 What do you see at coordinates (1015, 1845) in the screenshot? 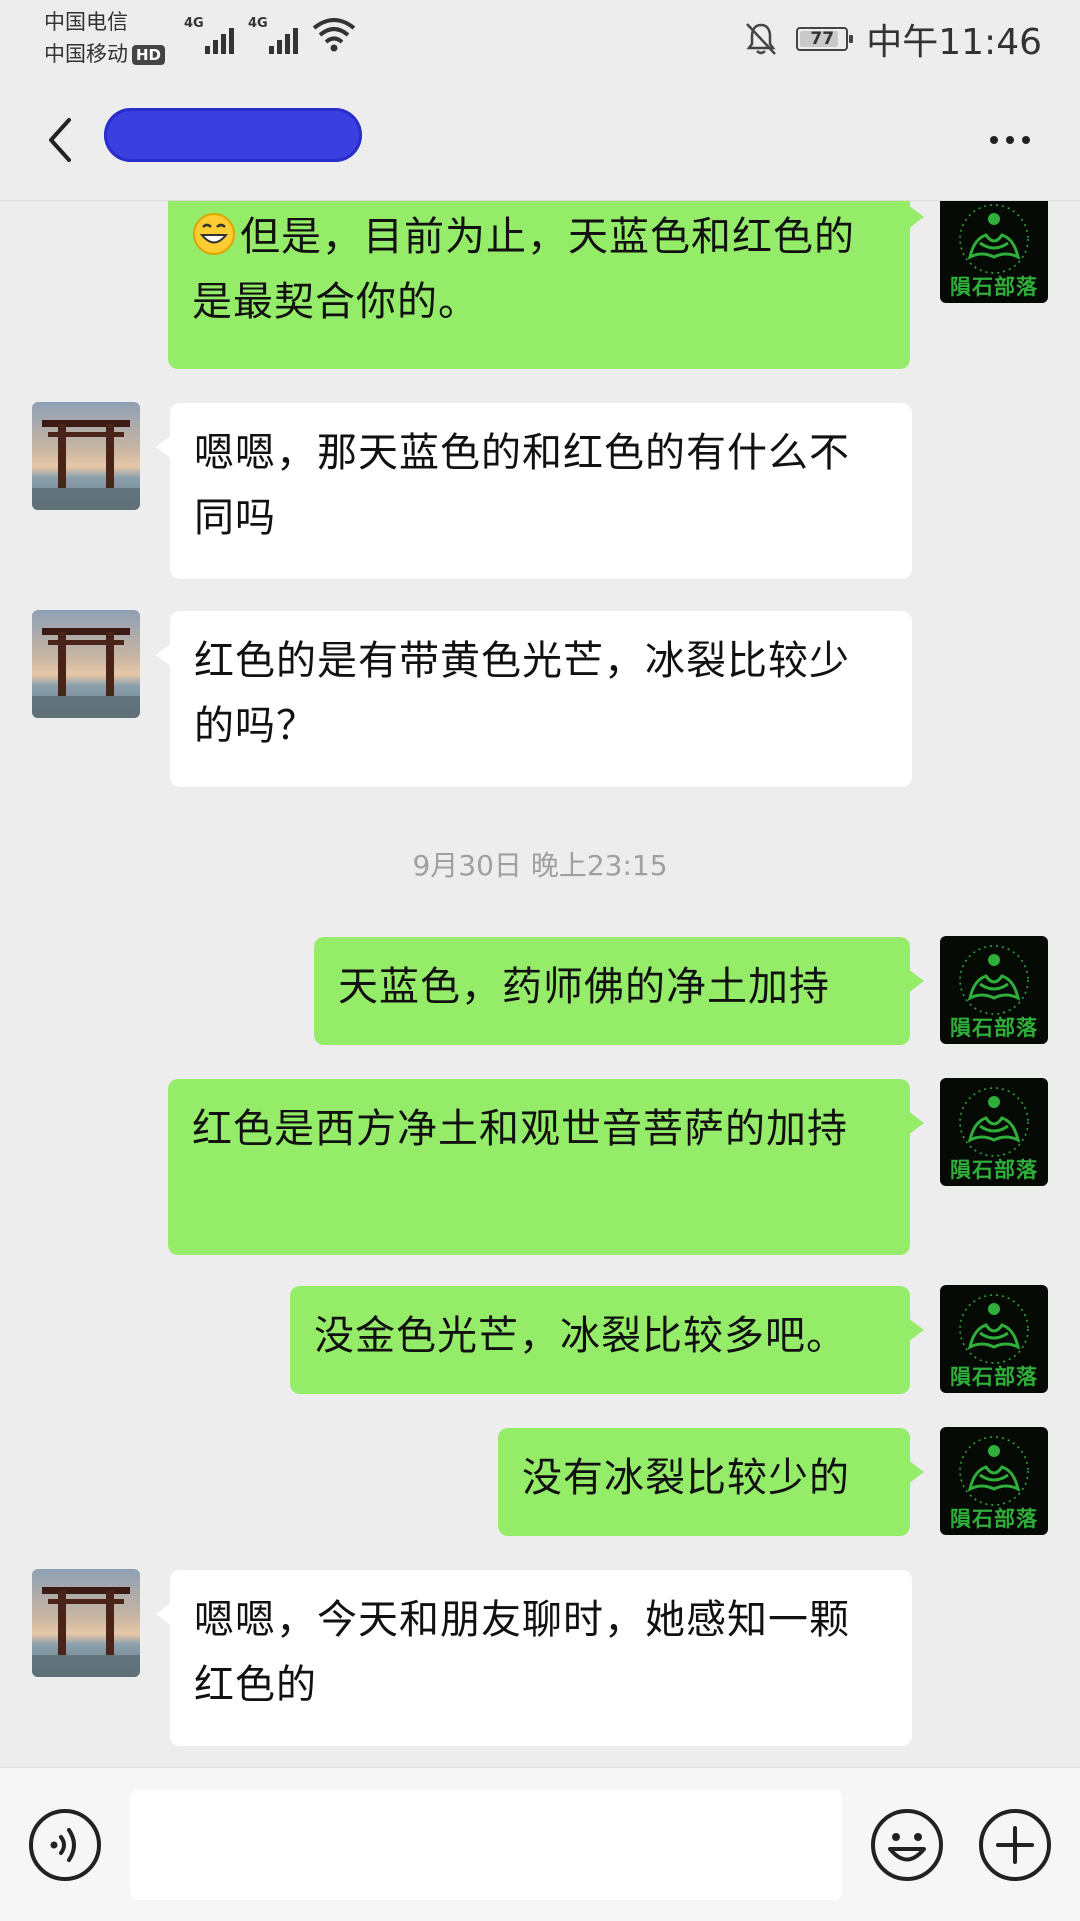
I see `plus-icon` at bounding box center [1015, 1845].